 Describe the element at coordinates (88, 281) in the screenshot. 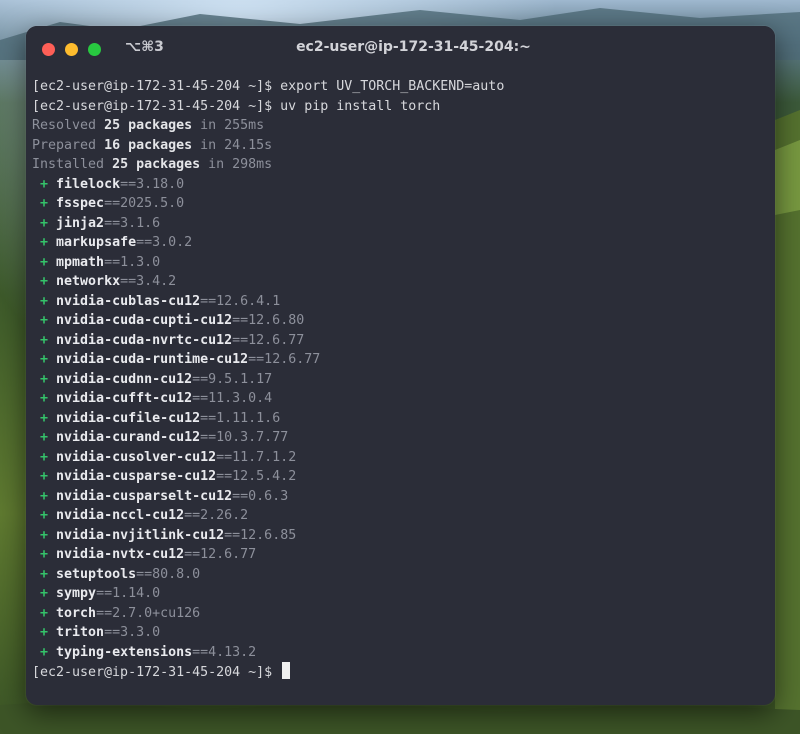

I see `package-name: networkx` at that location.